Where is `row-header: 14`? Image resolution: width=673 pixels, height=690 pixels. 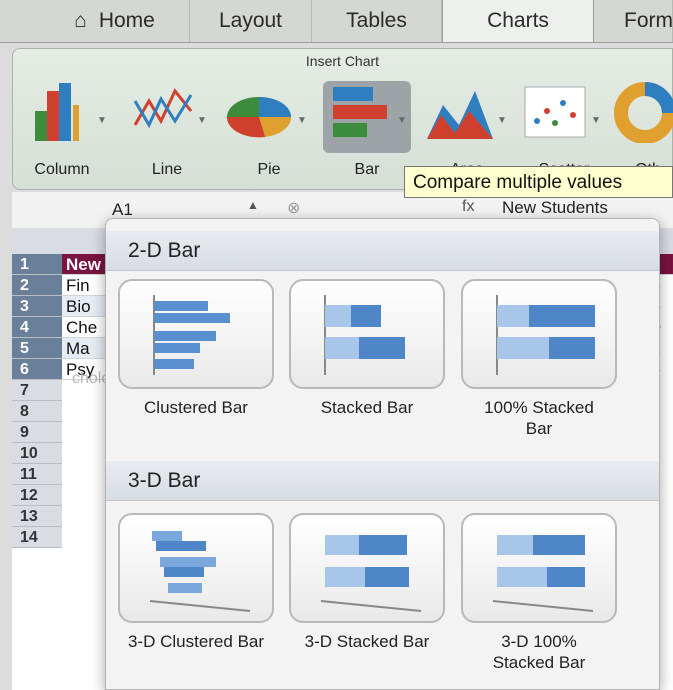 row-header: 14 is located at coordinates (37, 537).